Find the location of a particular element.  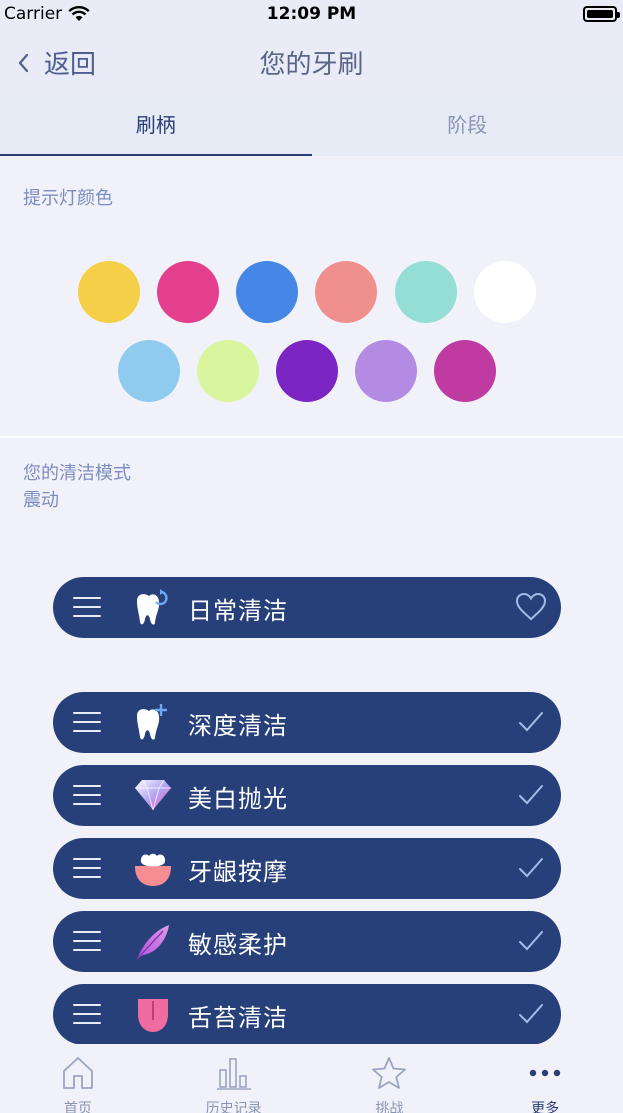

tongue-icon is located at coordinates (153, 1015).